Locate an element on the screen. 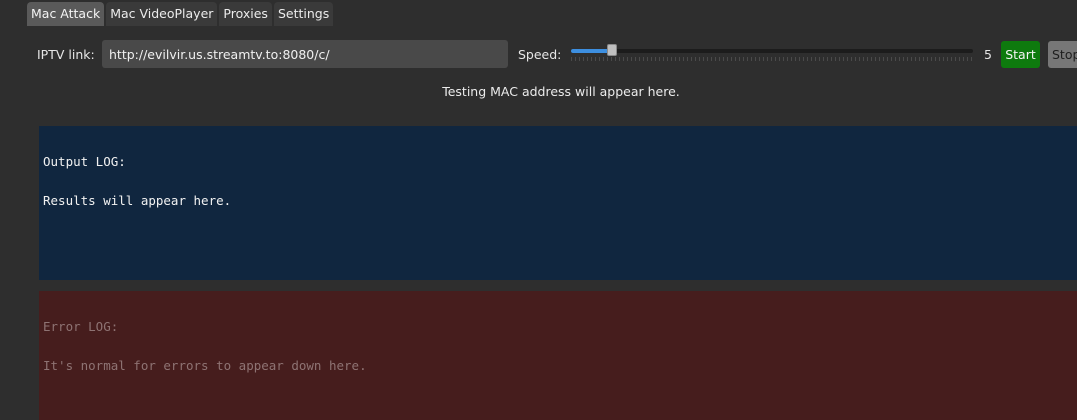 This screenshot has height=420, width=1077. speed-slider-ticks is located at coordinates (772, 59).